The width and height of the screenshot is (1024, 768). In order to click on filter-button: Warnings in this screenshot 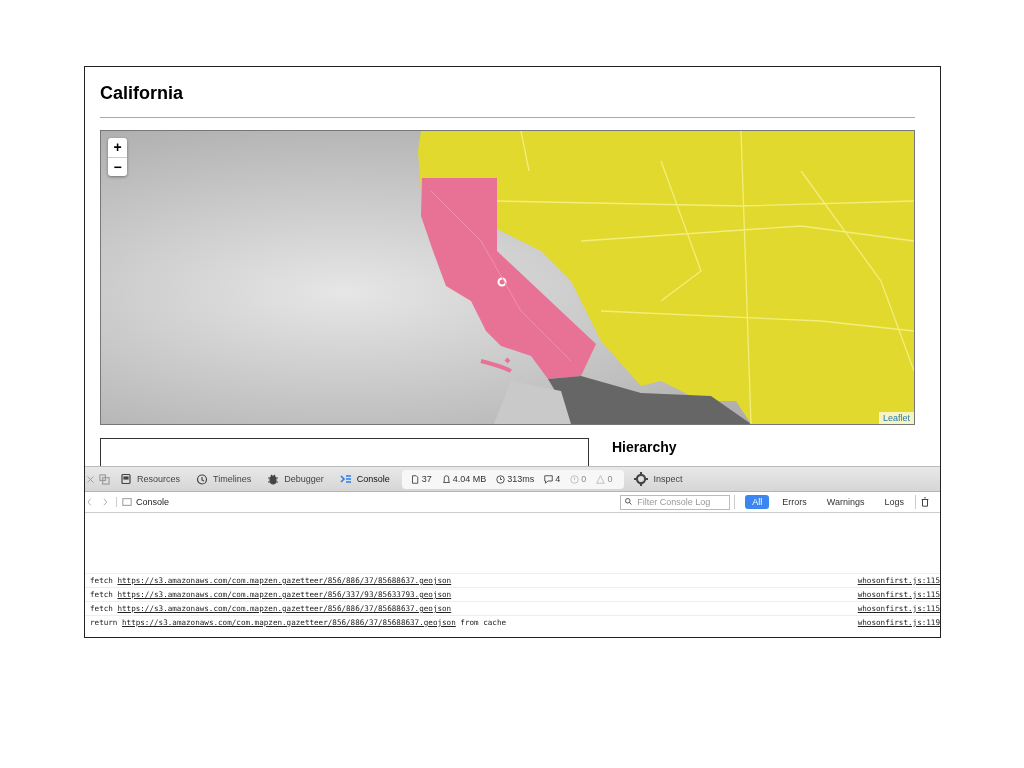, I will do `click(845, 502)`.